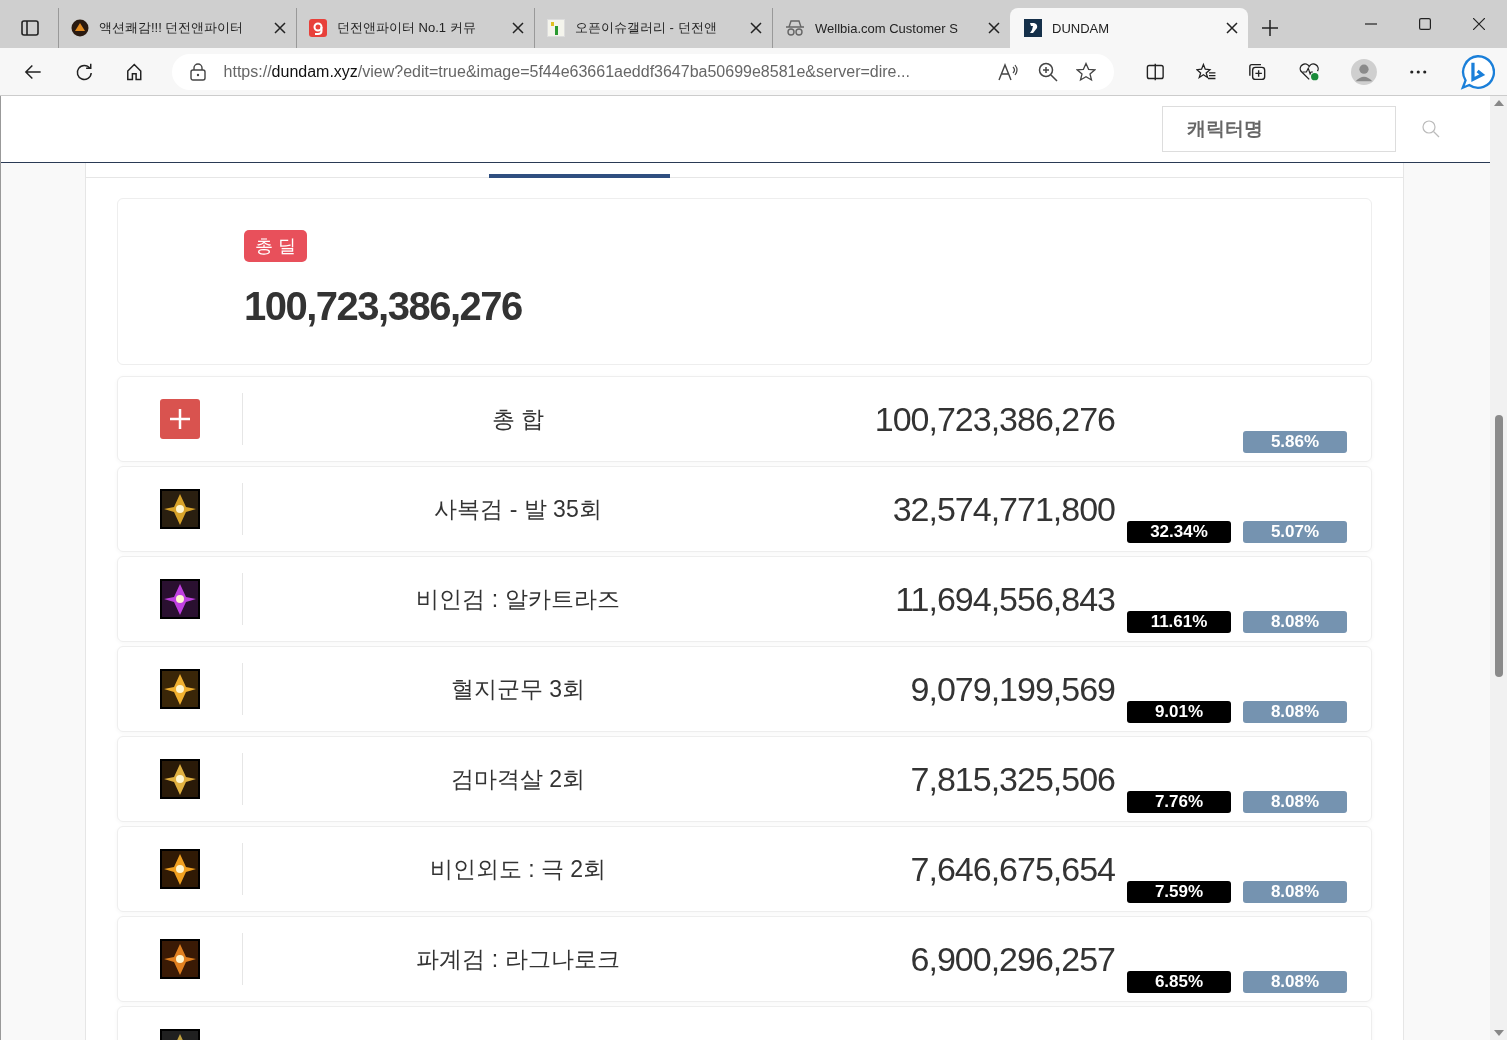 This screenshot has height=1040, width=1507. I want to click on share-percent: 11.61%, so click(1179, 622).